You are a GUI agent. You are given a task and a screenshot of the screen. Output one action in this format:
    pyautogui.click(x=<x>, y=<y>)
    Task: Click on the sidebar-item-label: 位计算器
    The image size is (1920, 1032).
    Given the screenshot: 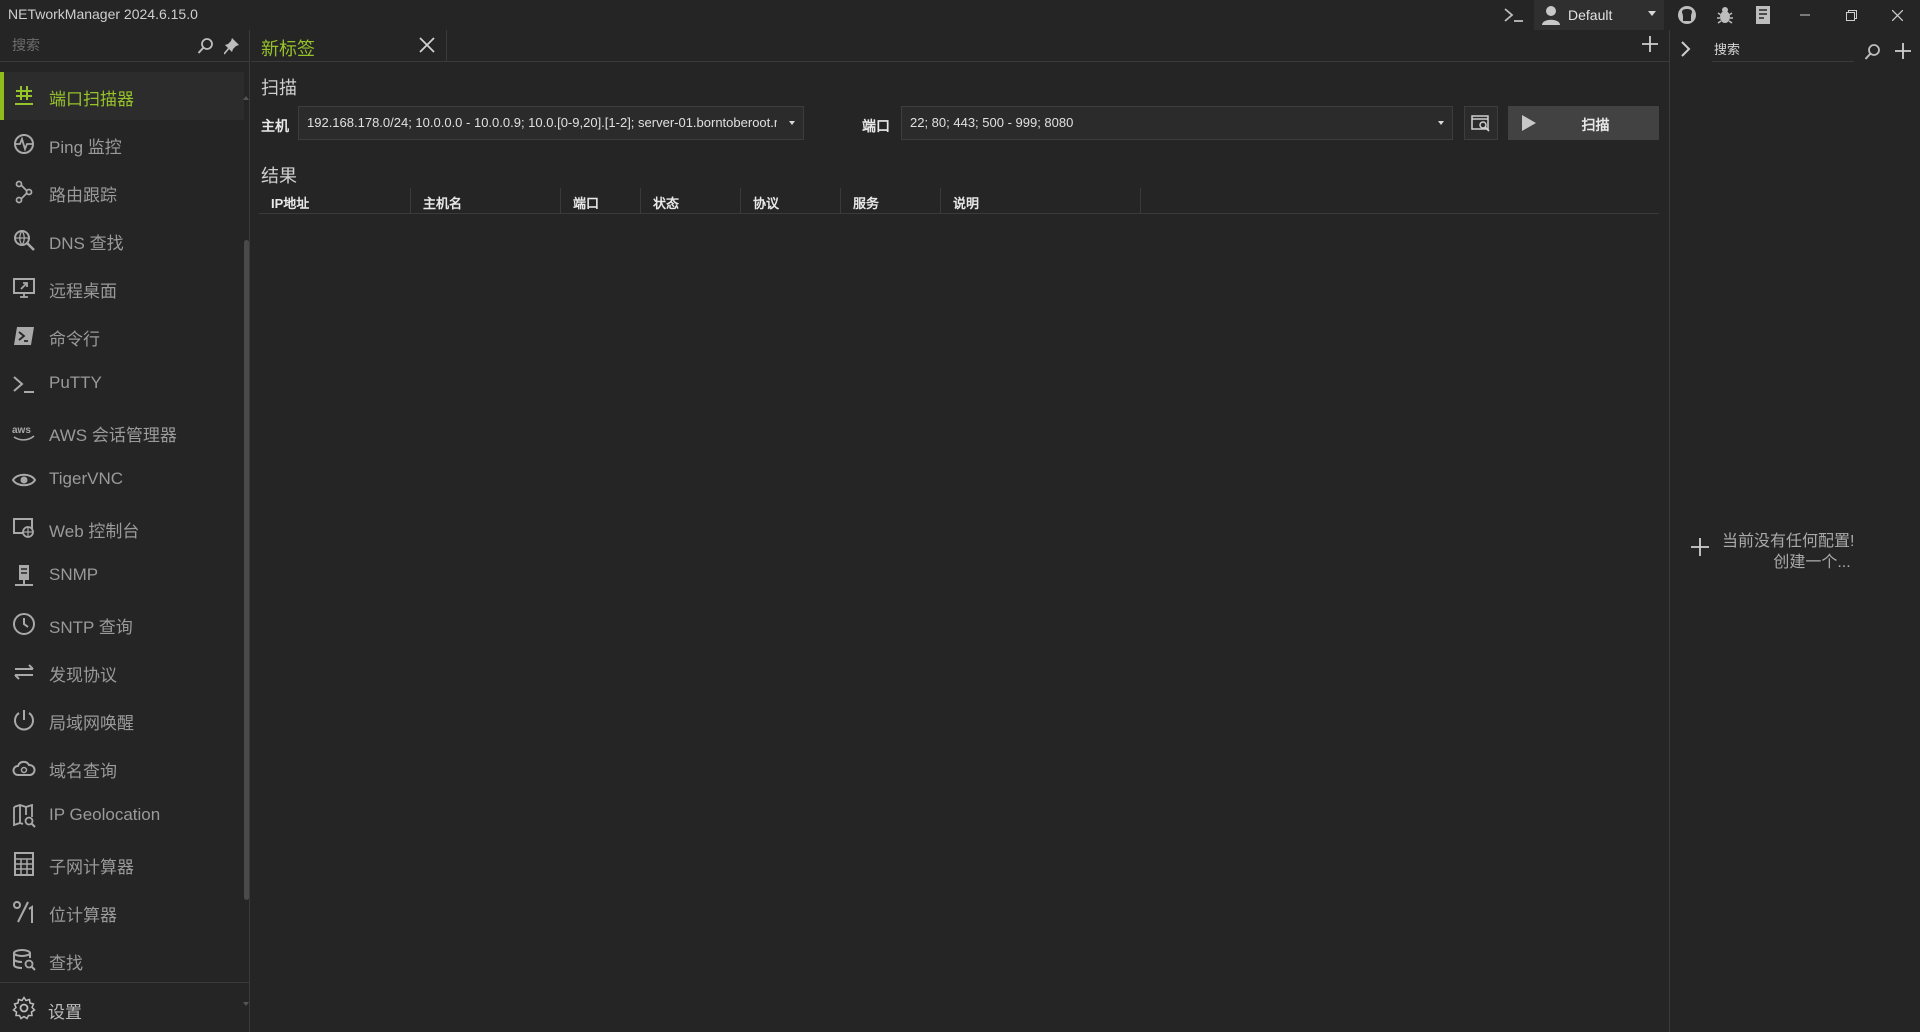 What is the action you would take?
    pyautogui.click(x=83, y=915)
    